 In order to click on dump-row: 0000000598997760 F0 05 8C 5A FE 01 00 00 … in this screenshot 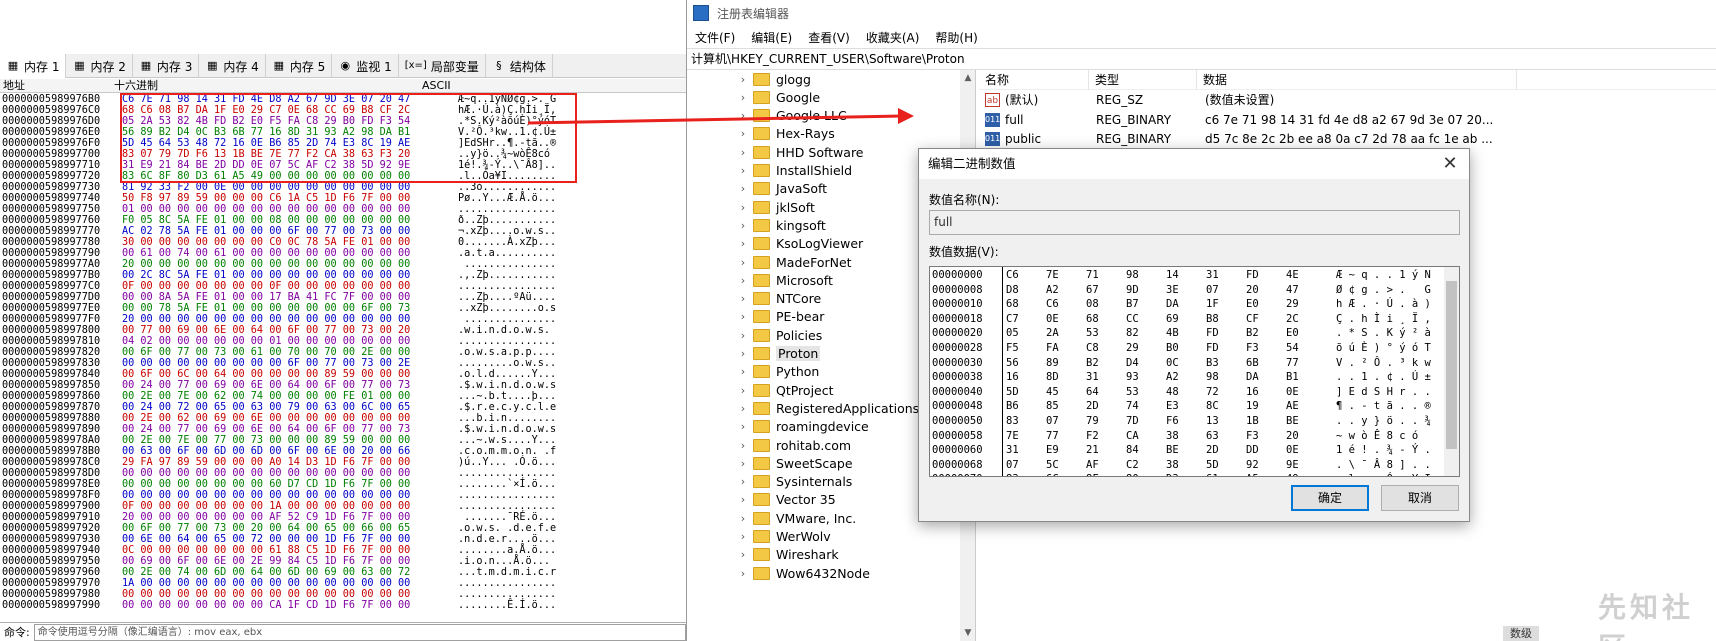, I will do `click(343, 220)`.